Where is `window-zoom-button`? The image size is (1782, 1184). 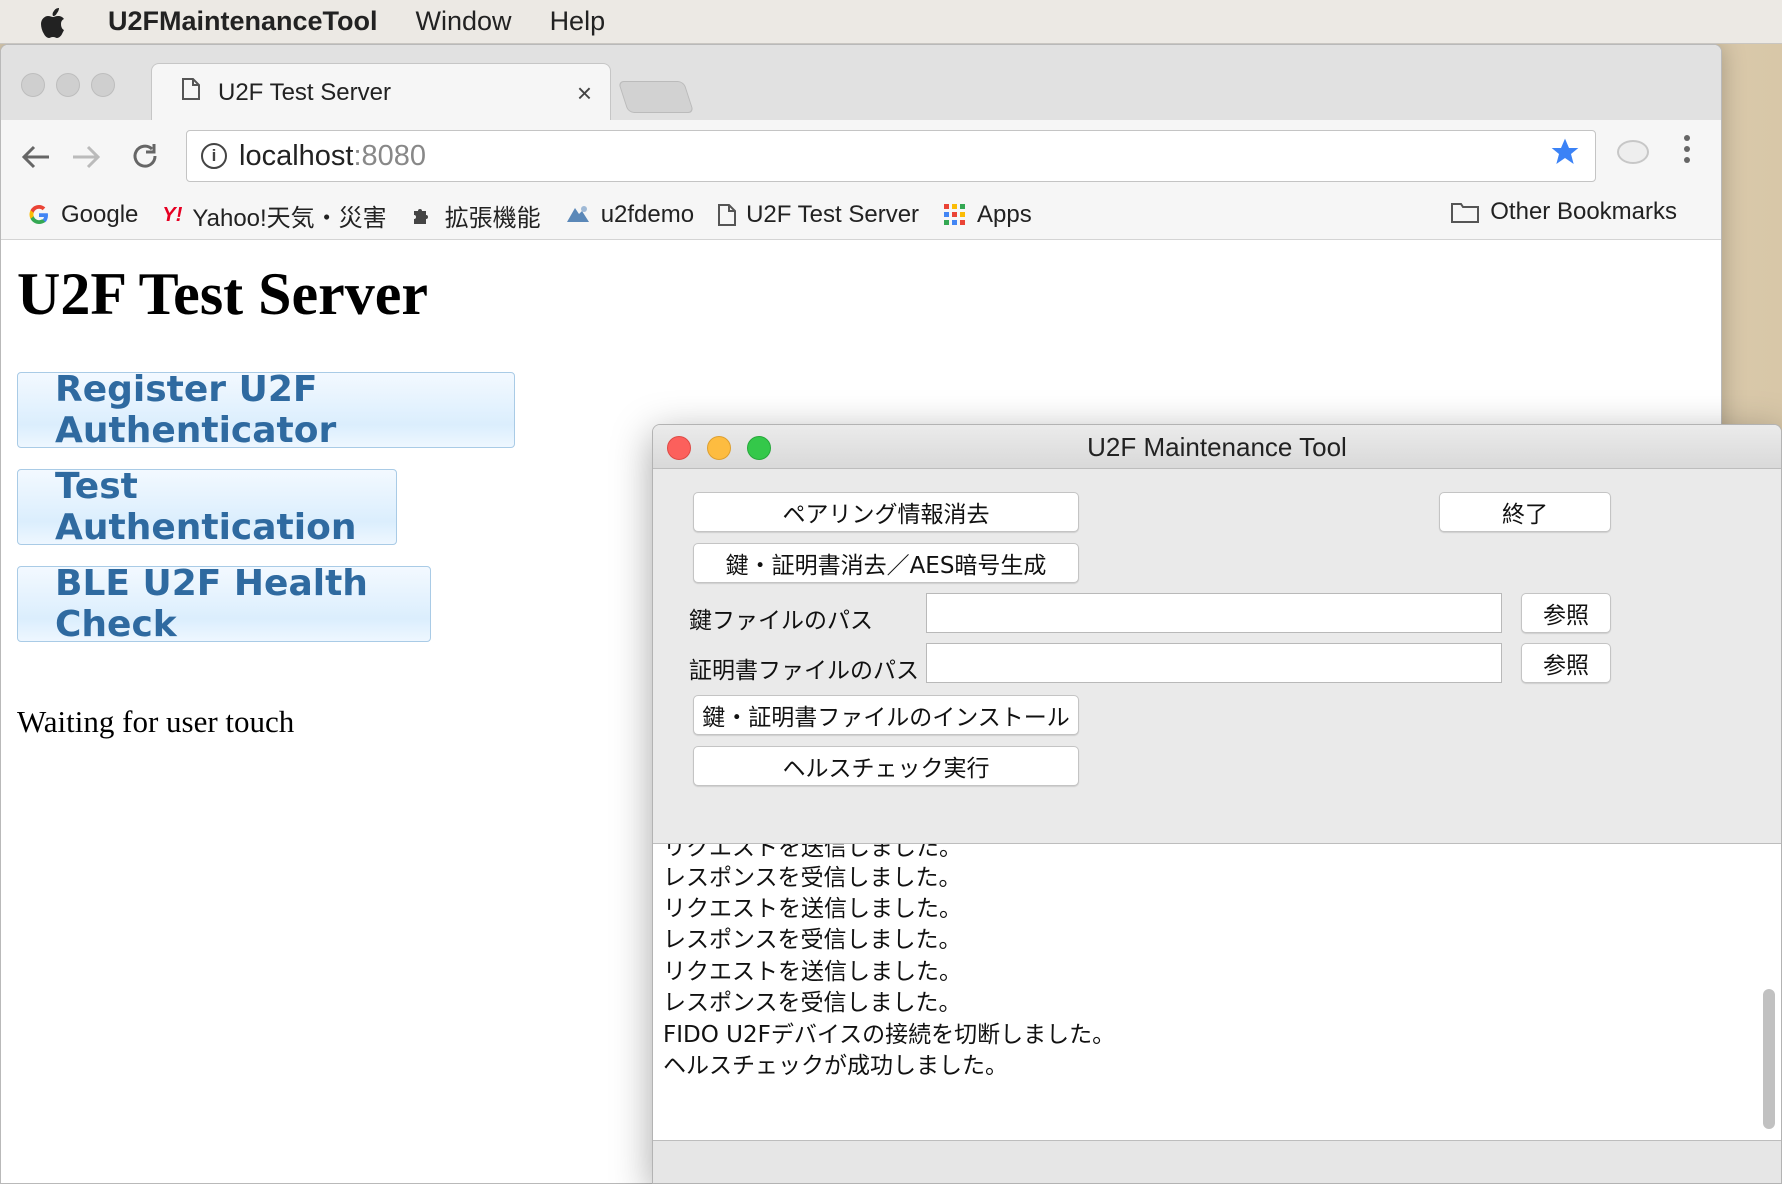
window-zoom-button is located at coordinates (103, 85).